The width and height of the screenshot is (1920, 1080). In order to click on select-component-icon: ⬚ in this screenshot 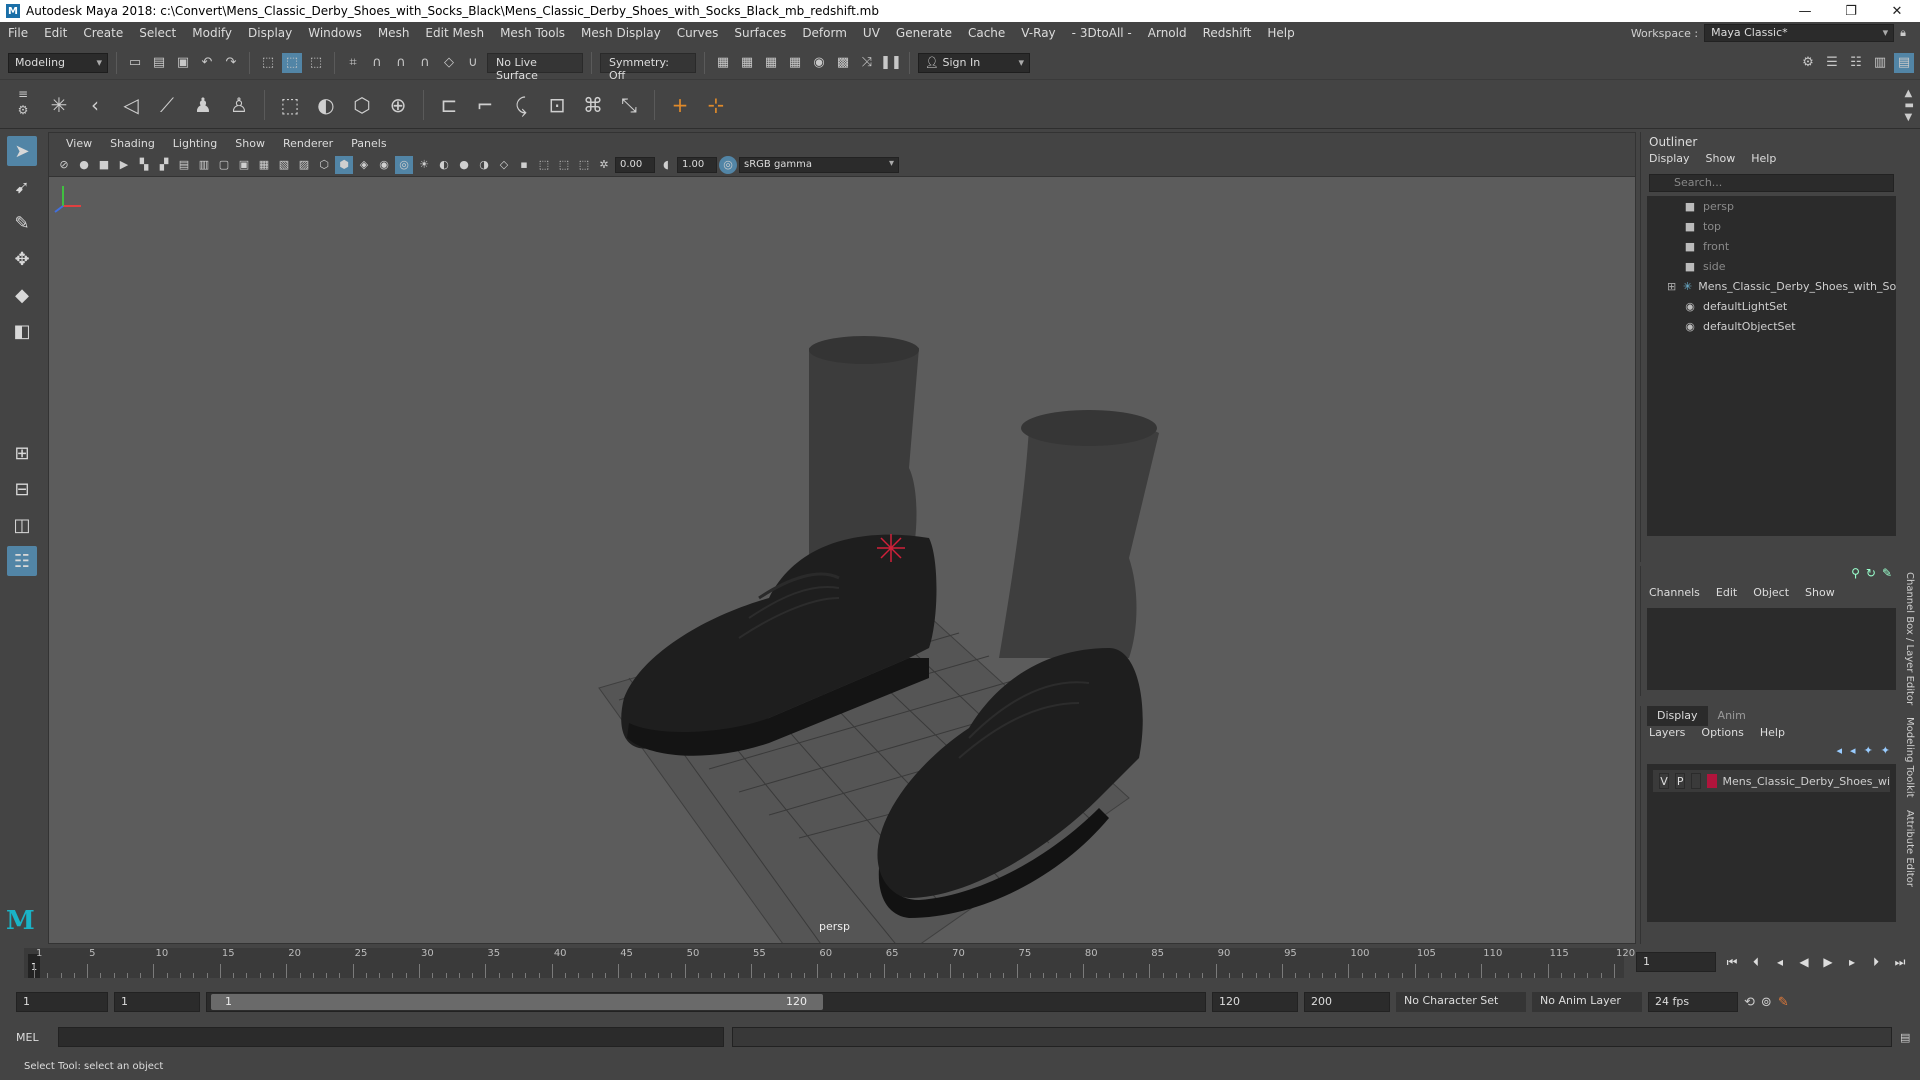, I will do `click(316, 63)`.